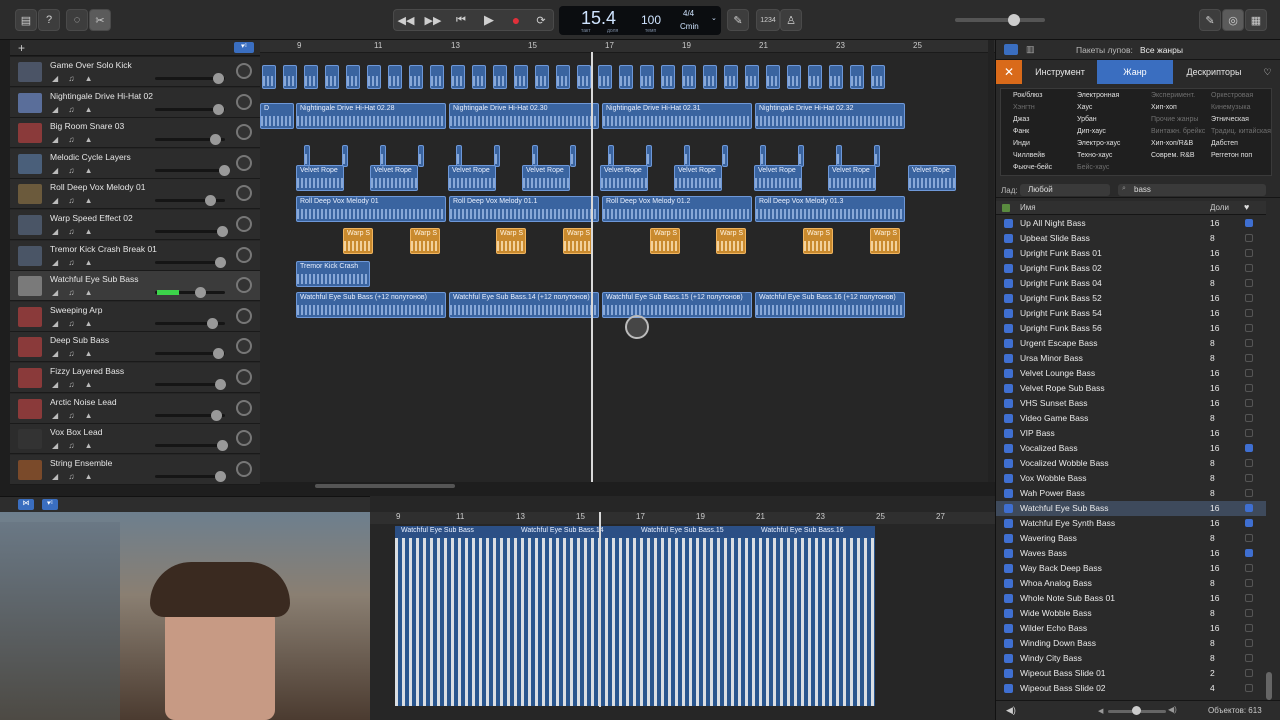 The image size is (1280, 720). Describe the element at coordinates (1174, 119) in the screenshot. I see `genre-item: Прочие жанры` at that location.